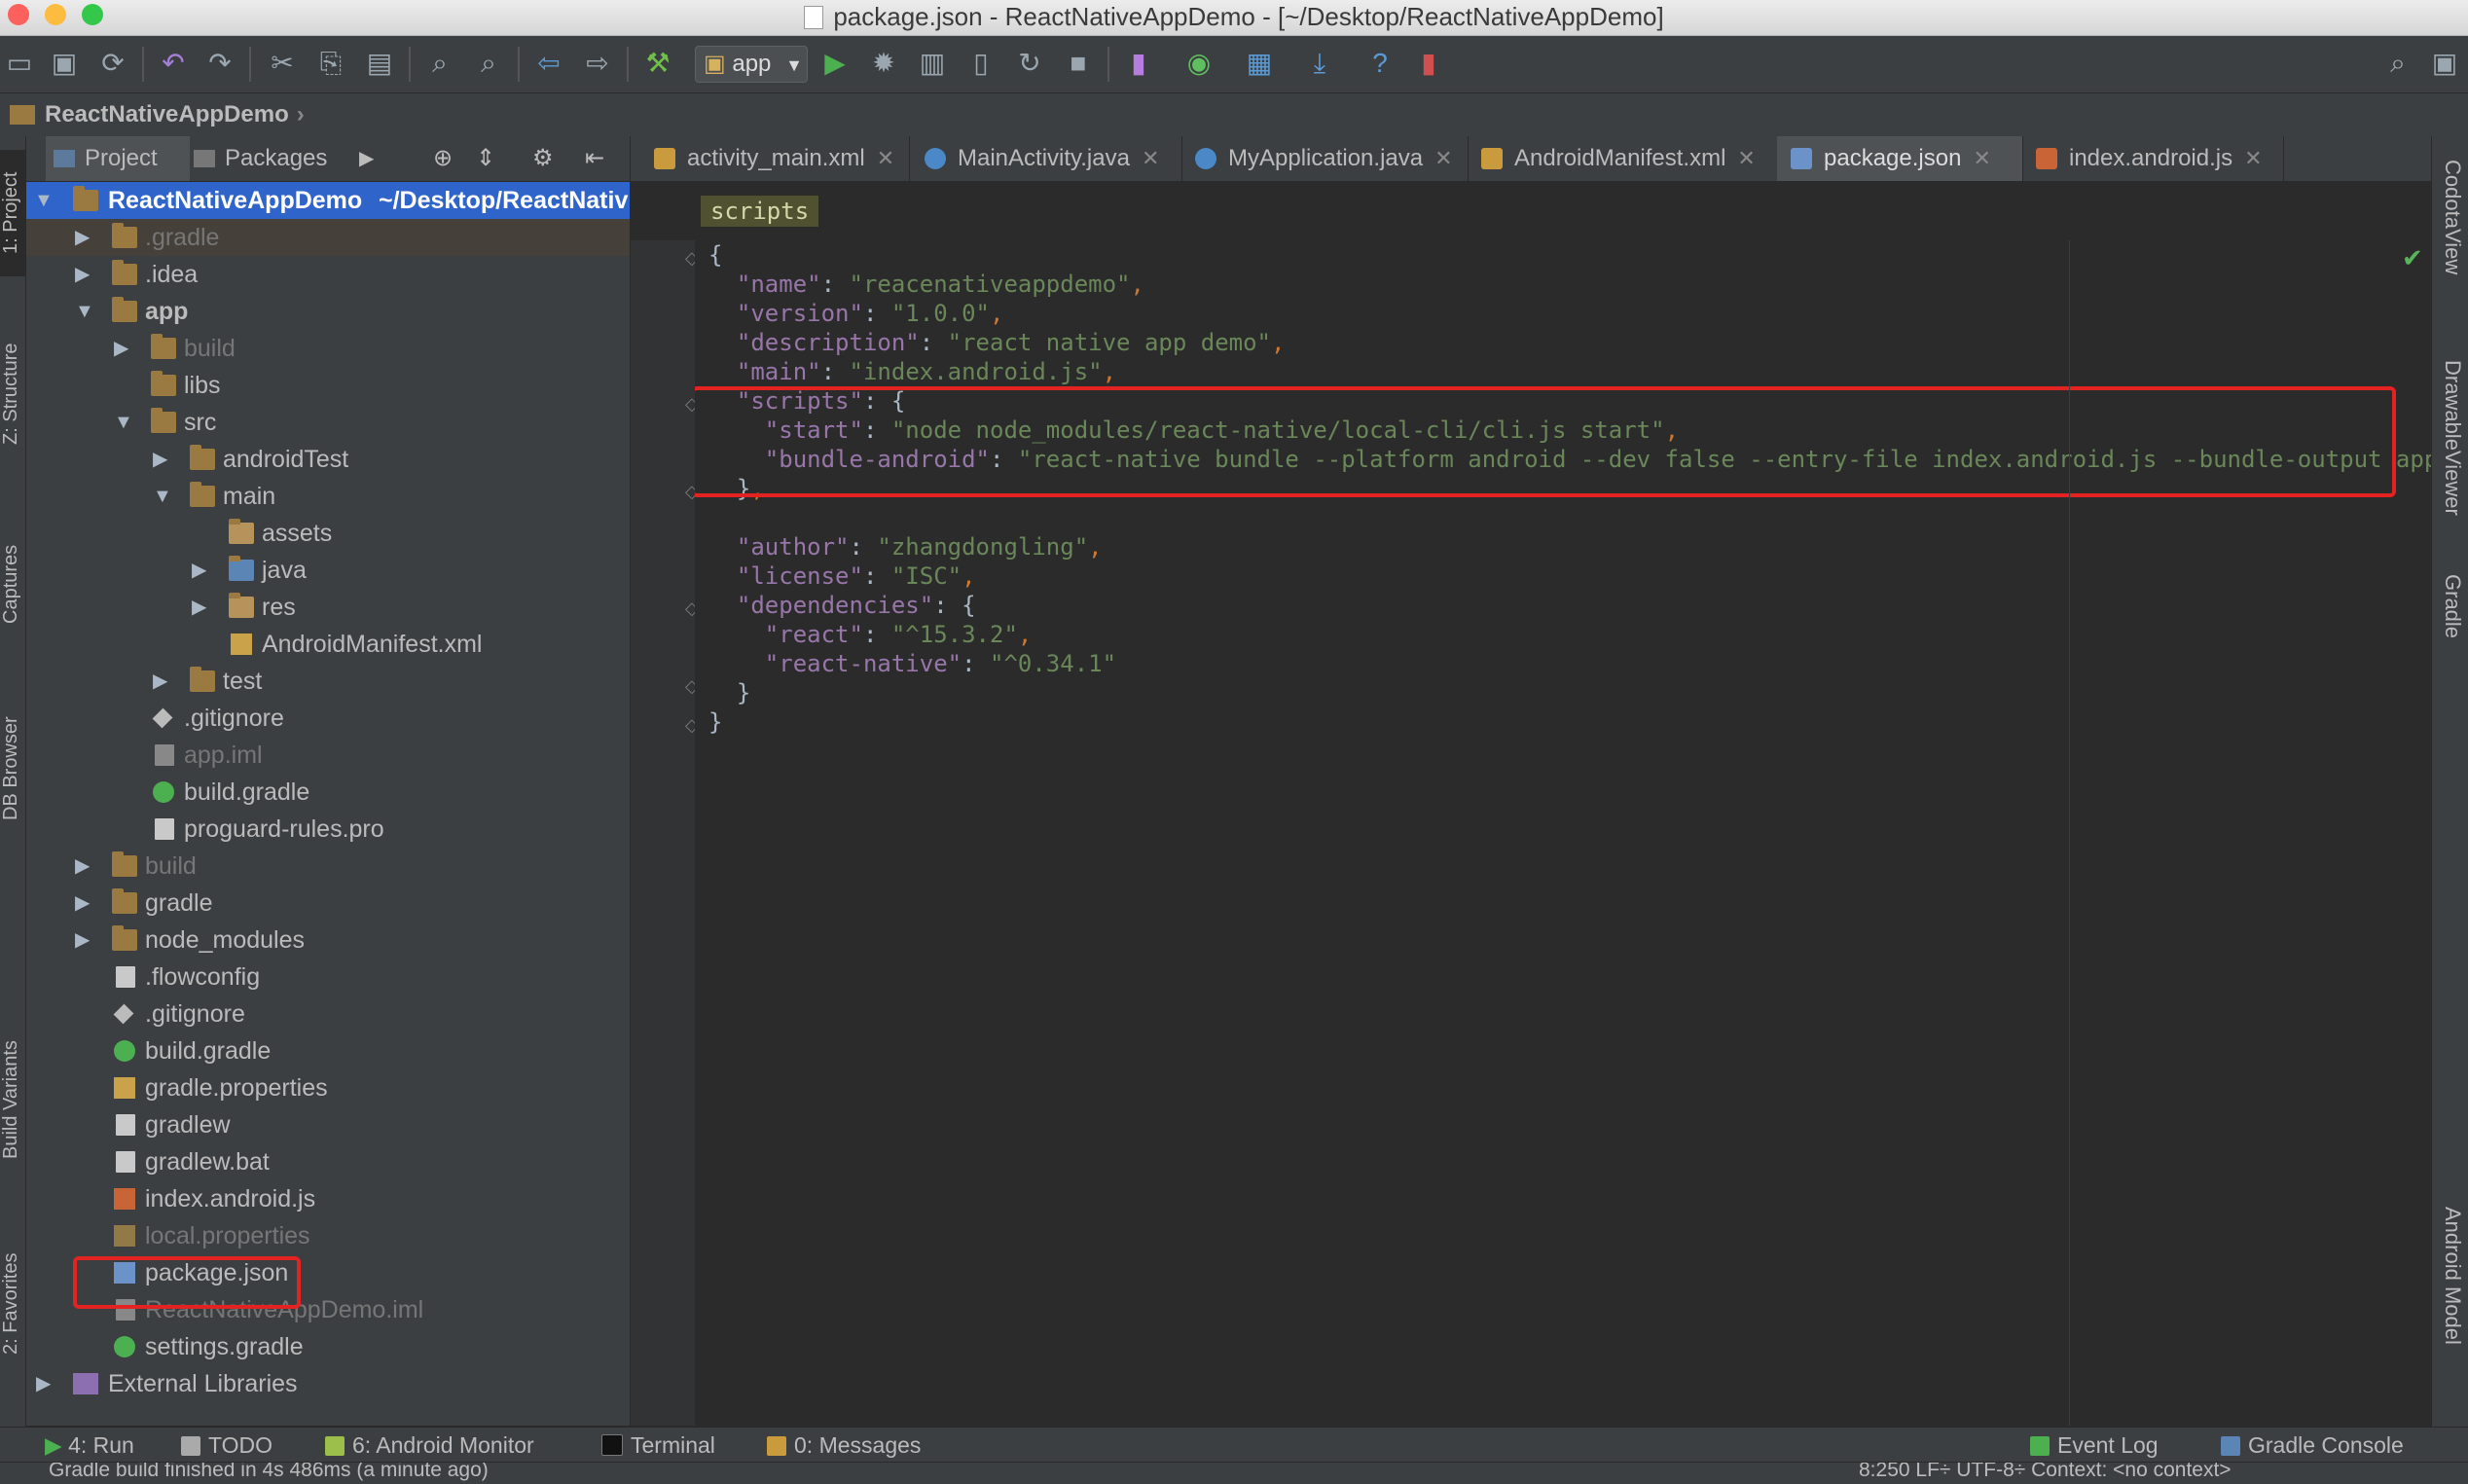 This screenshot has width=2468, height=1484. What do you see at coordinates (429, 1446) in the screenshot?
I see `tool-tab-android-monitor: 6: Android Monitor` at bounding box center [429, 1446].